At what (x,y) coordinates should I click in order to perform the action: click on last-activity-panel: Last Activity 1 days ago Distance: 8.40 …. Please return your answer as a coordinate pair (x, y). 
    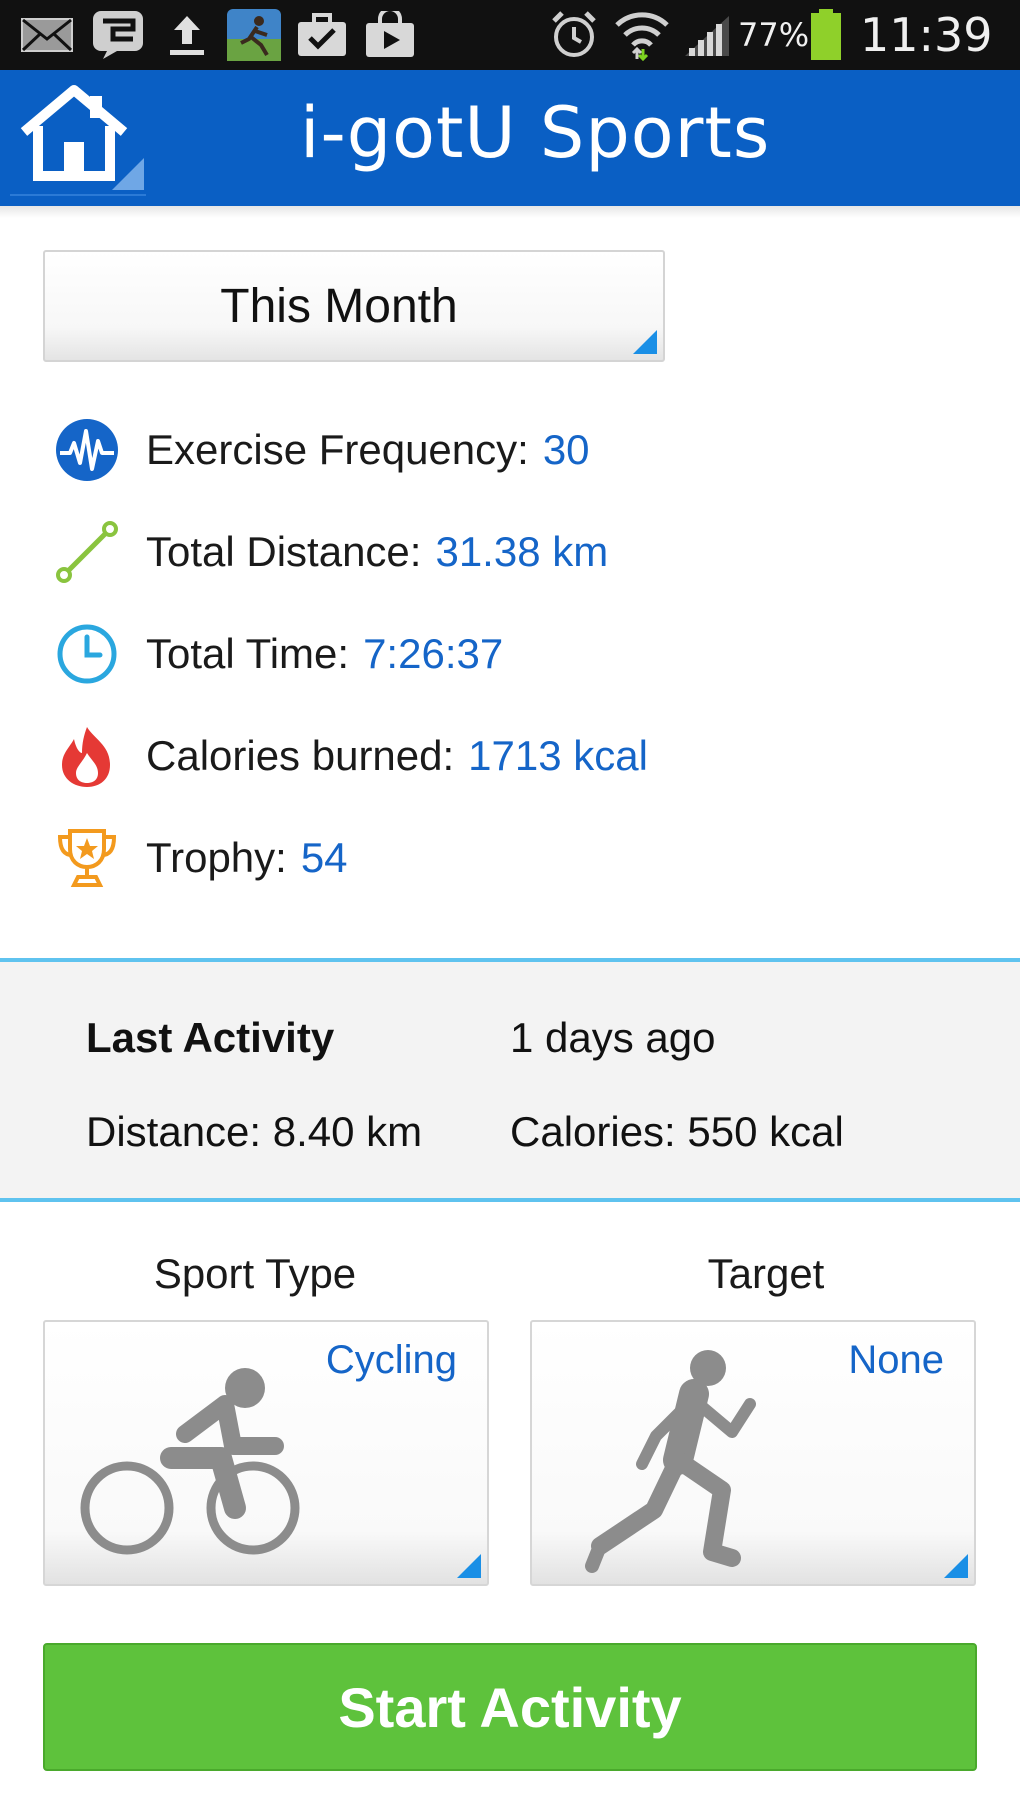
    Looking at the image, I should click on (510, 1080).